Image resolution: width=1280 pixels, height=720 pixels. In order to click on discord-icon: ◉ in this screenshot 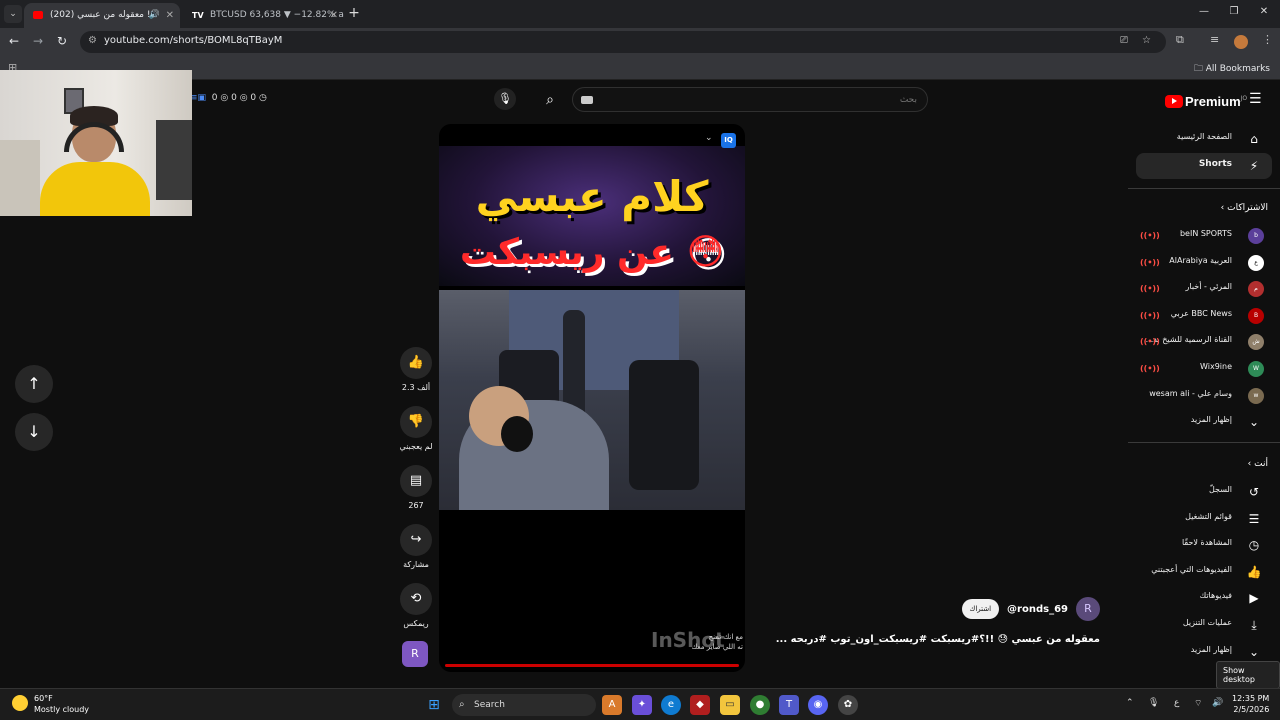, I will do `click(818, 705)`.